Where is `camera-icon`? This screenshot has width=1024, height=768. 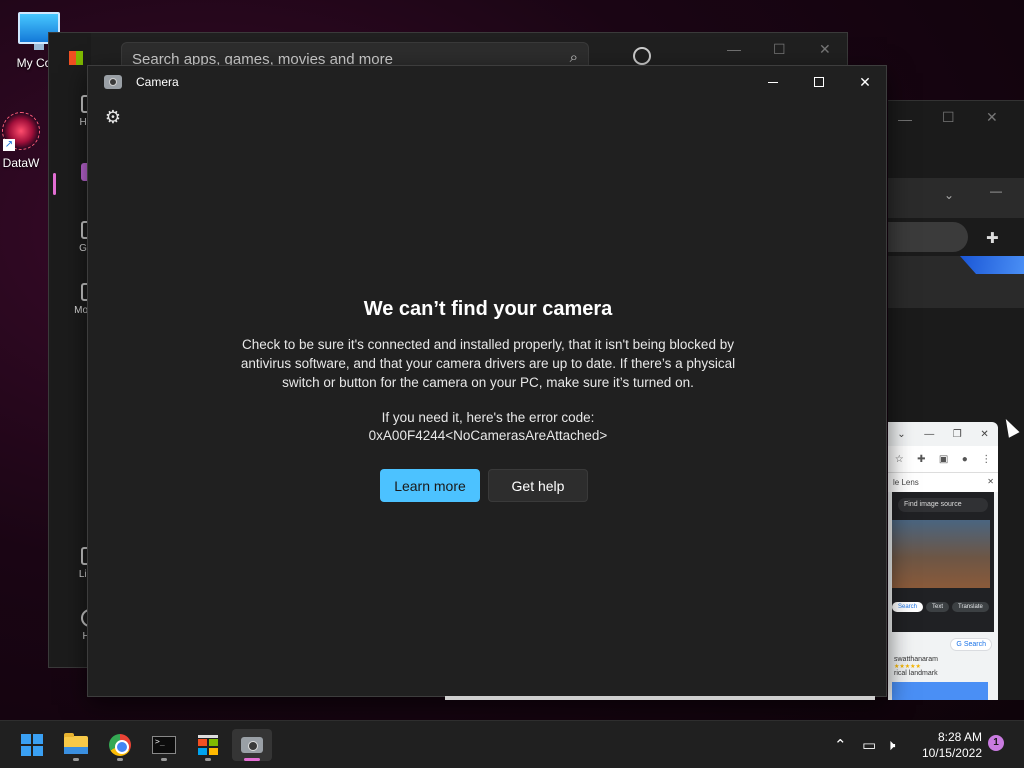
camera-icon is located at coordinates (252, 745).